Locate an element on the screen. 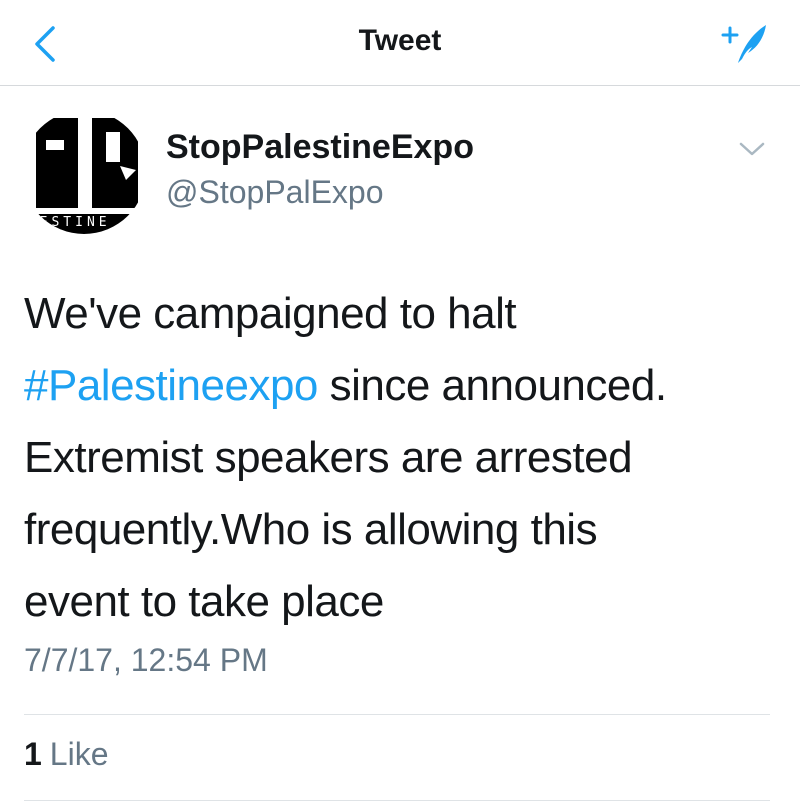 This screenshot has width=800, height=806. tweet-line: Extremist speakers are arrested is located at coordinates (404, 458).